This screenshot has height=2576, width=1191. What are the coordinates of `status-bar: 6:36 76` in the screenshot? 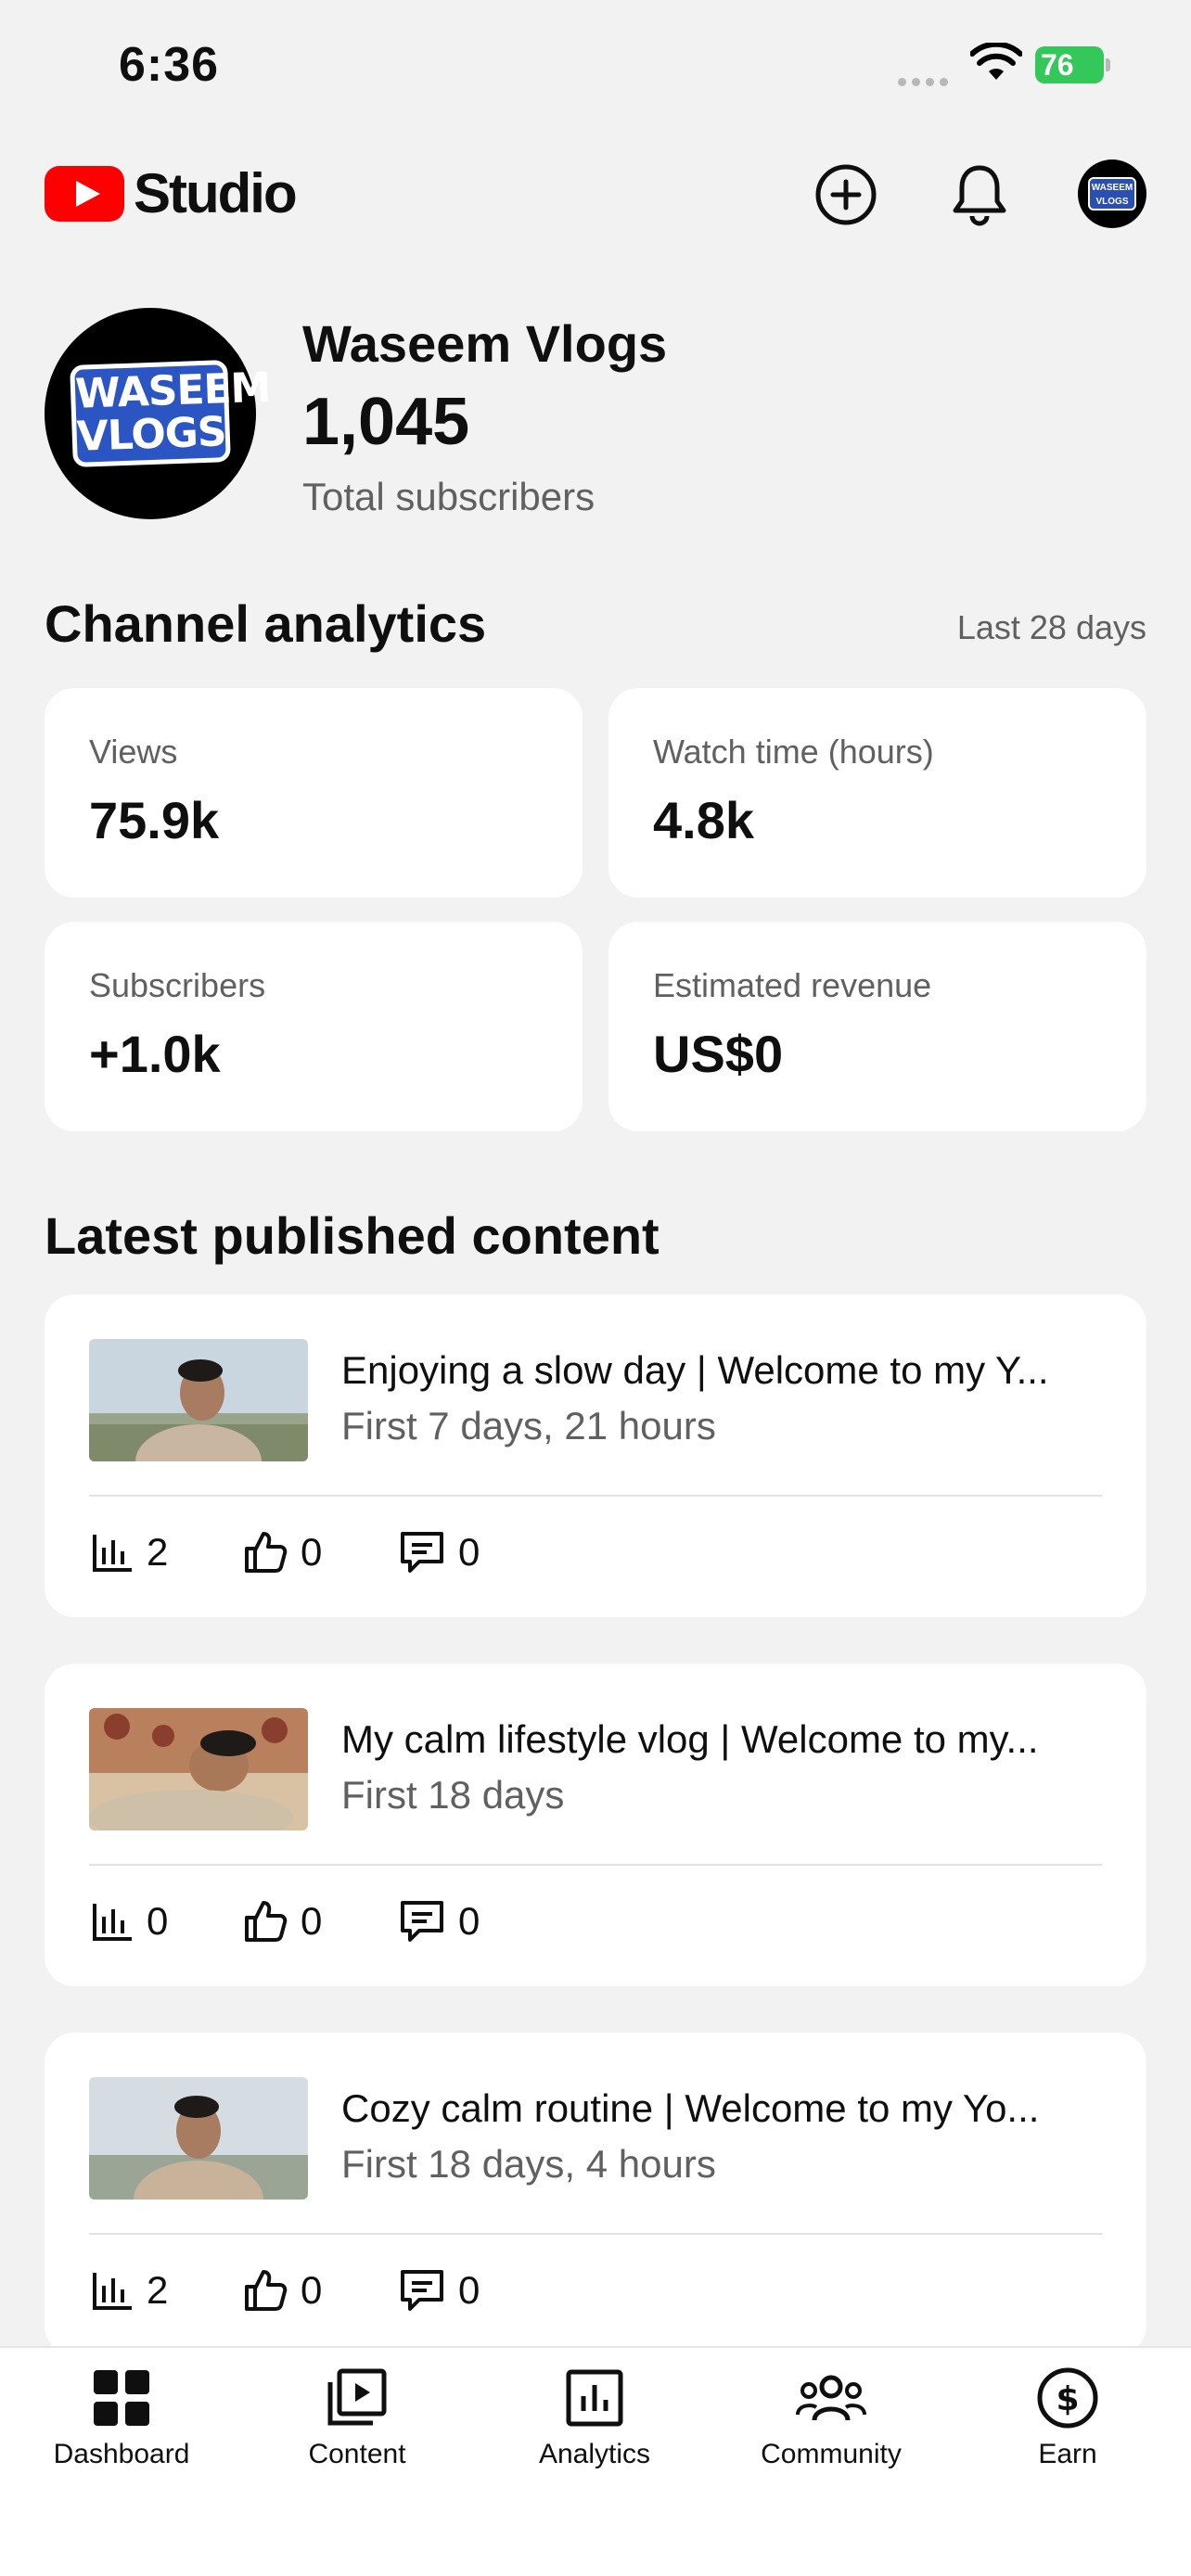 It's located at (595, 65).